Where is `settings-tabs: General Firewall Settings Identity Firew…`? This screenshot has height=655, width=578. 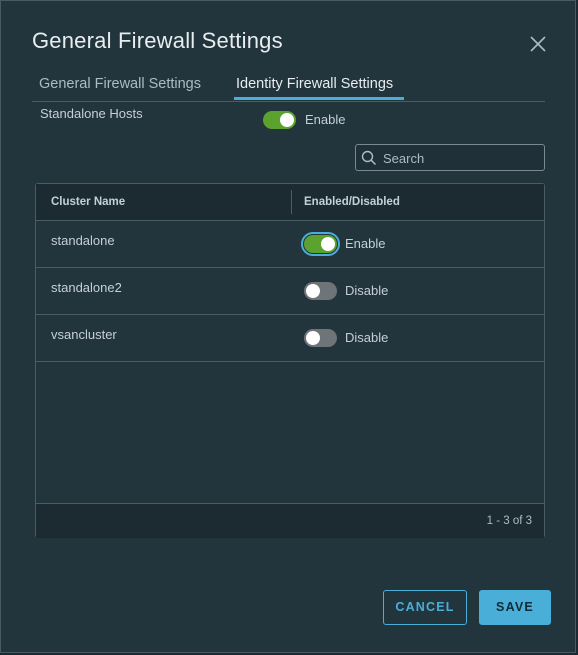 settings-tabs: General Firewall Settings Identity Firew… is located at coordinates (288, 85).